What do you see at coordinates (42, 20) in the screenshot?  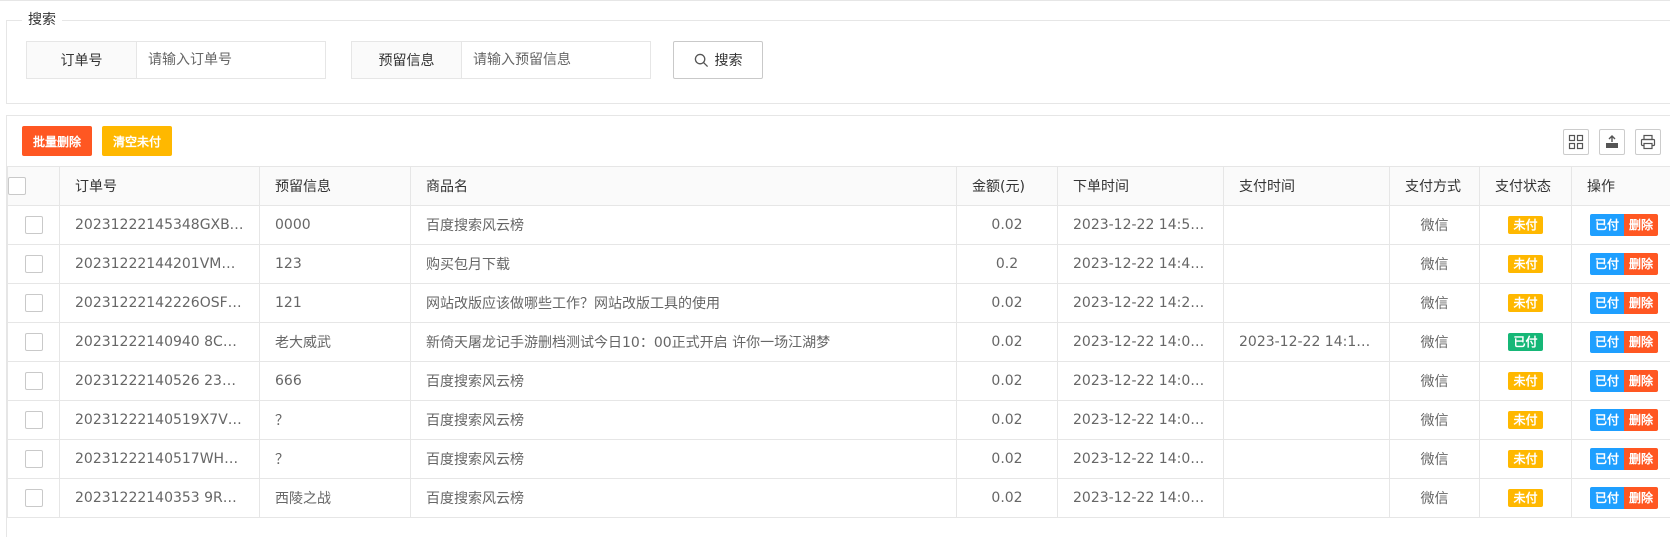 I see `search-legend: 搜索` at bounding box center [42, 20].